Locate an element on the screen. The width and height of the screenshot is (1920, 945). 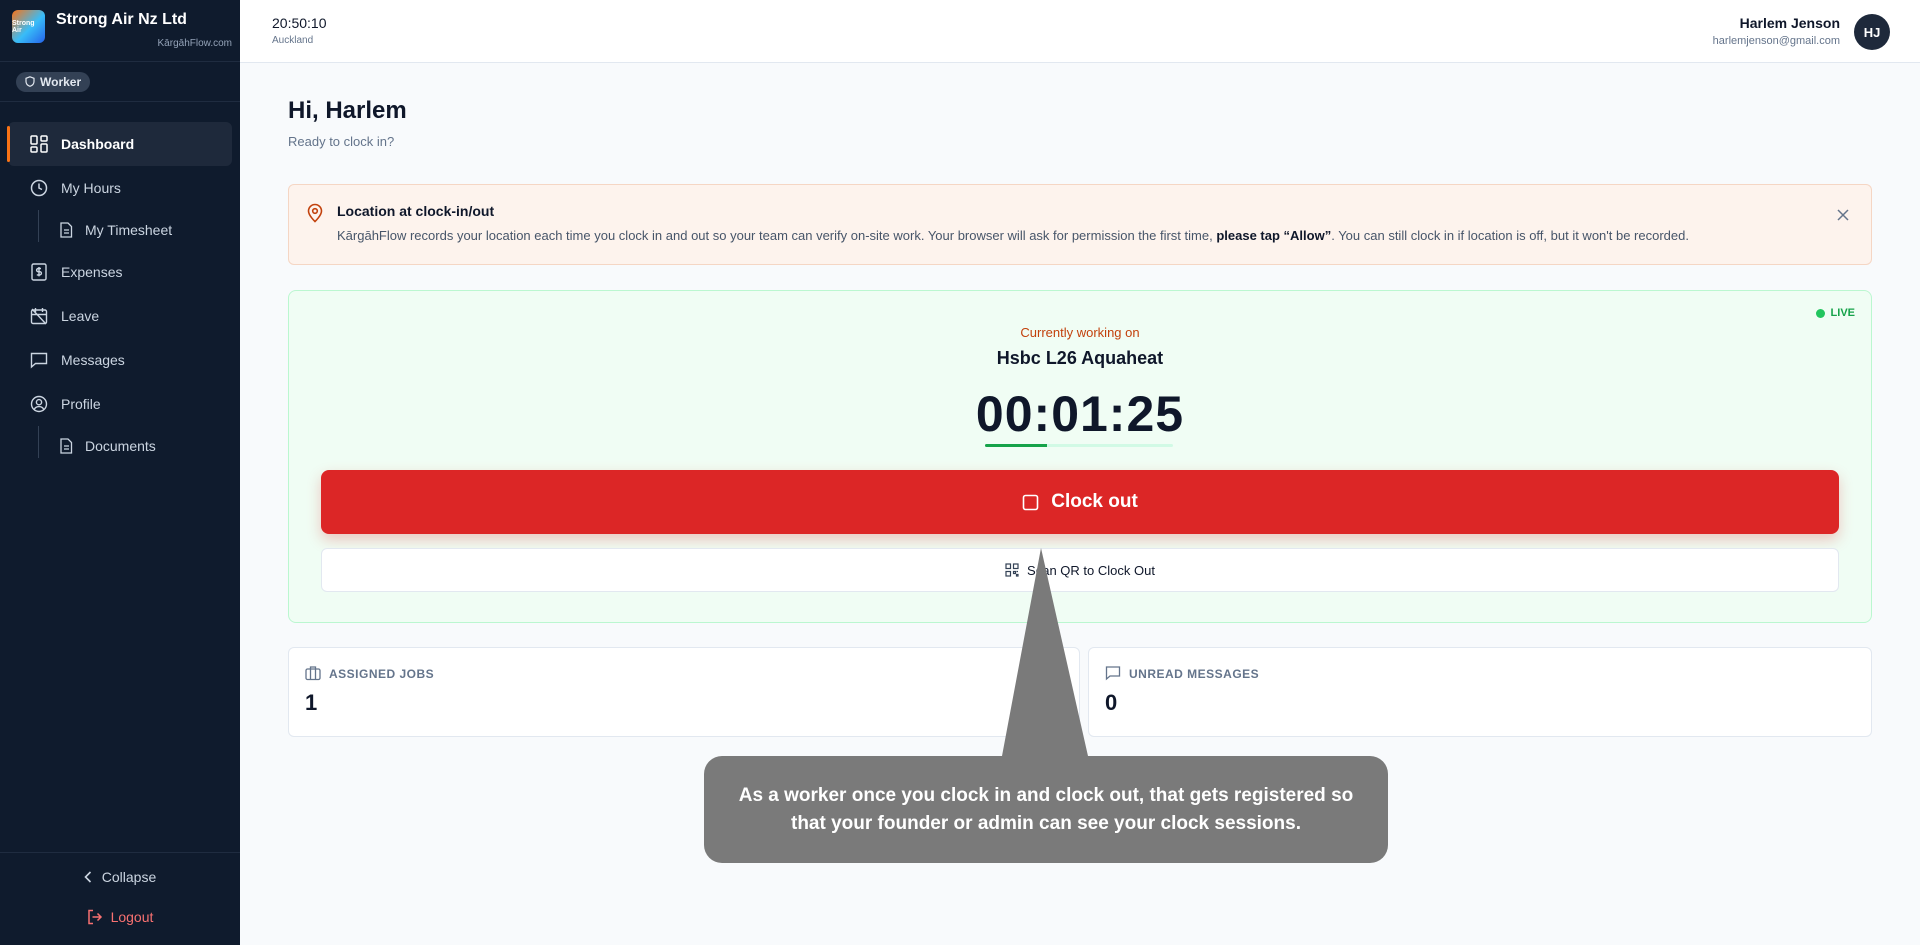
logout-icon is located at coordinates (94, 917).